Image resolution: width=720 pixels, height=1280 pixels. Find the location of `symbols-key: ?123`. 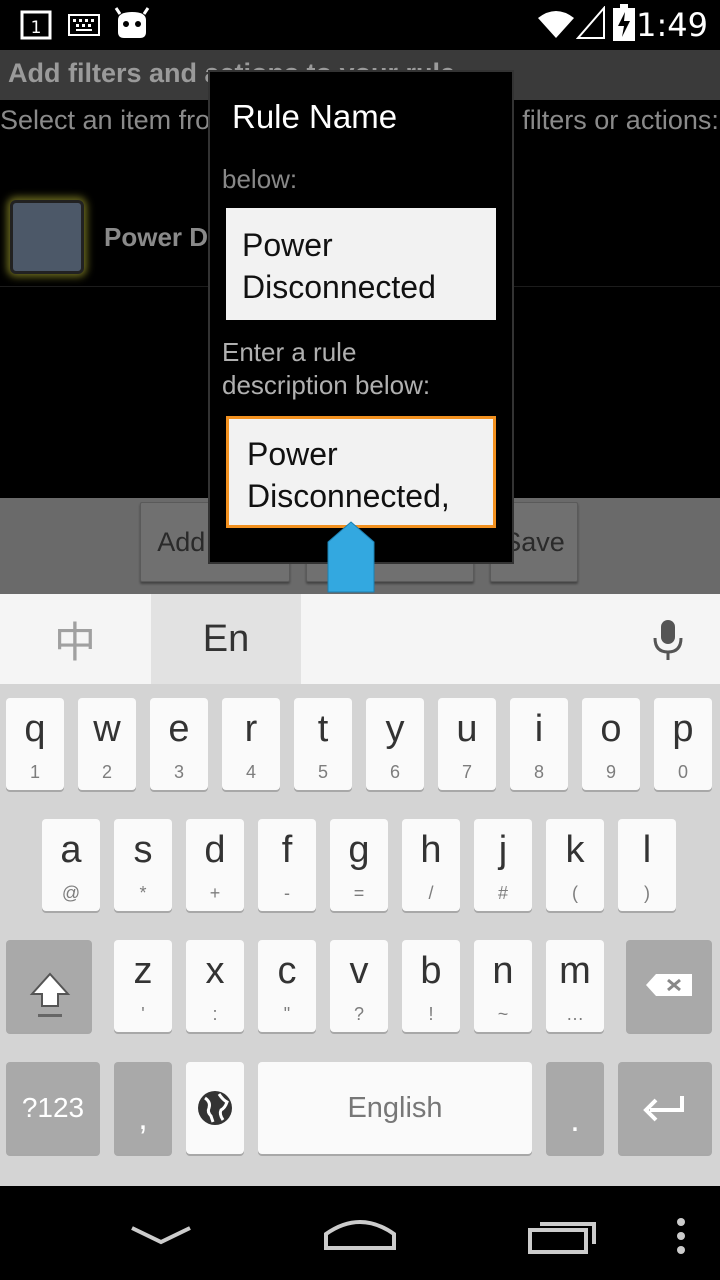

symbols-key: ?123 is located at coordinates (53, 1108).